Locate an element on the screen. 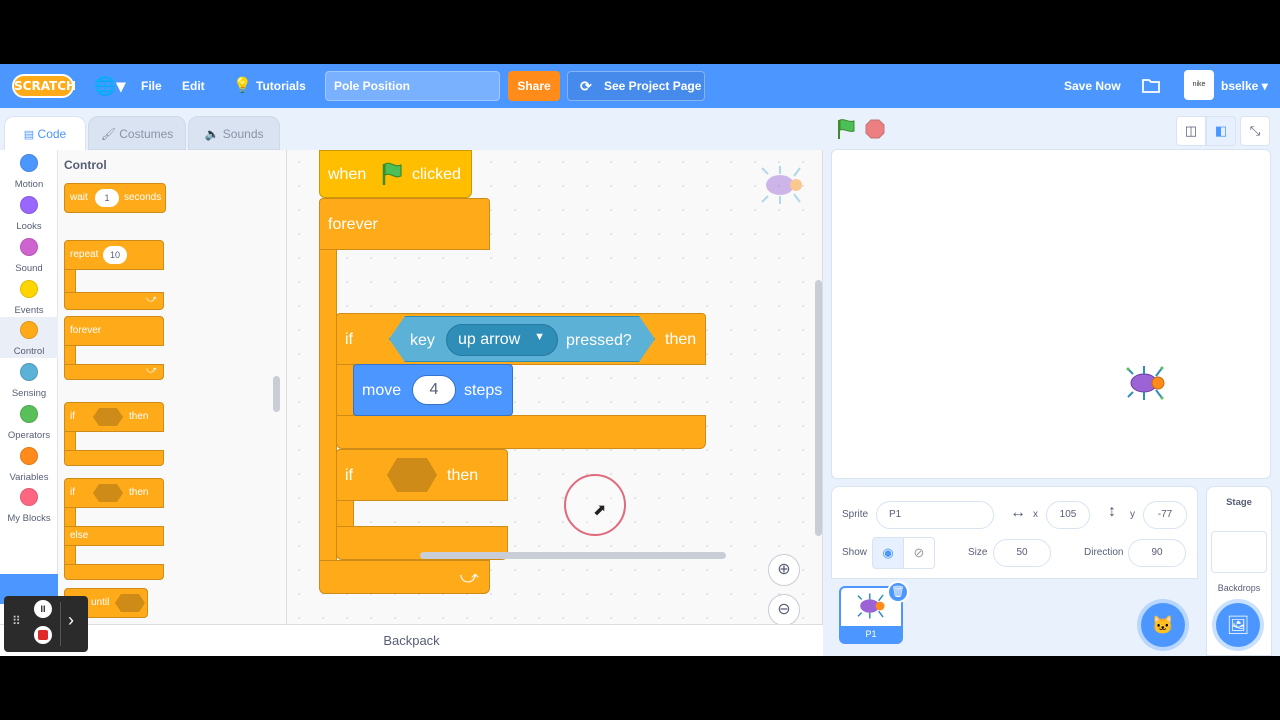 This screenshot has width=1280, height=720. see-project-page-button: ⟳ See Project Page is located at coordinates (636, 86).